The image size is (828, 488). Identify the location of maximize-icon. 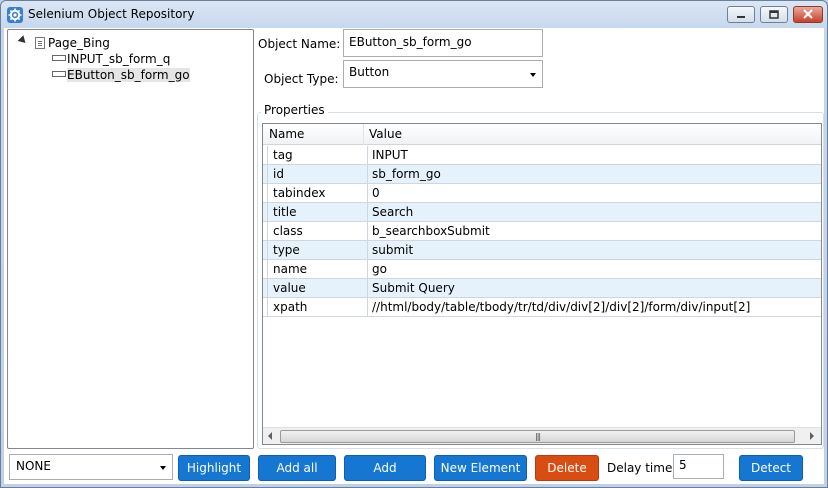
(774, 15).